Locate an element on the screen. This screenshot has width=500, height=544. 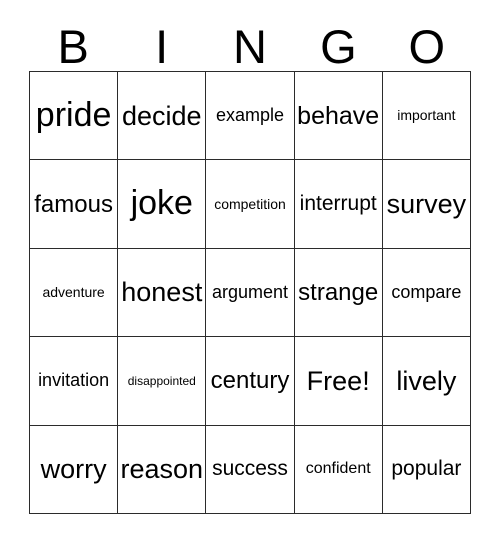
bingo-cell-label: Free! is located at coordinates (338, 380).